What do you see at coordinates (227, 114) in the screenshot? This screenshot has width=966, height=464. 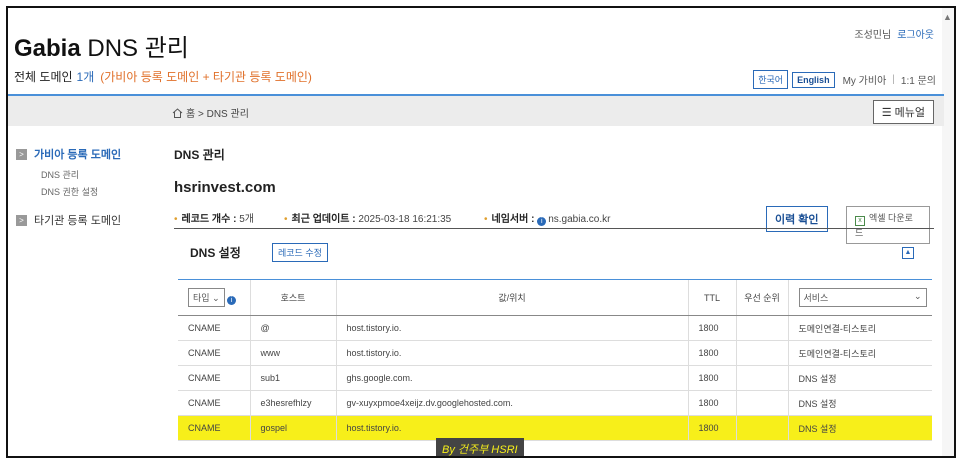 I see `breadcrumb-current: DNS 관리` at bounding box center [227, 114].